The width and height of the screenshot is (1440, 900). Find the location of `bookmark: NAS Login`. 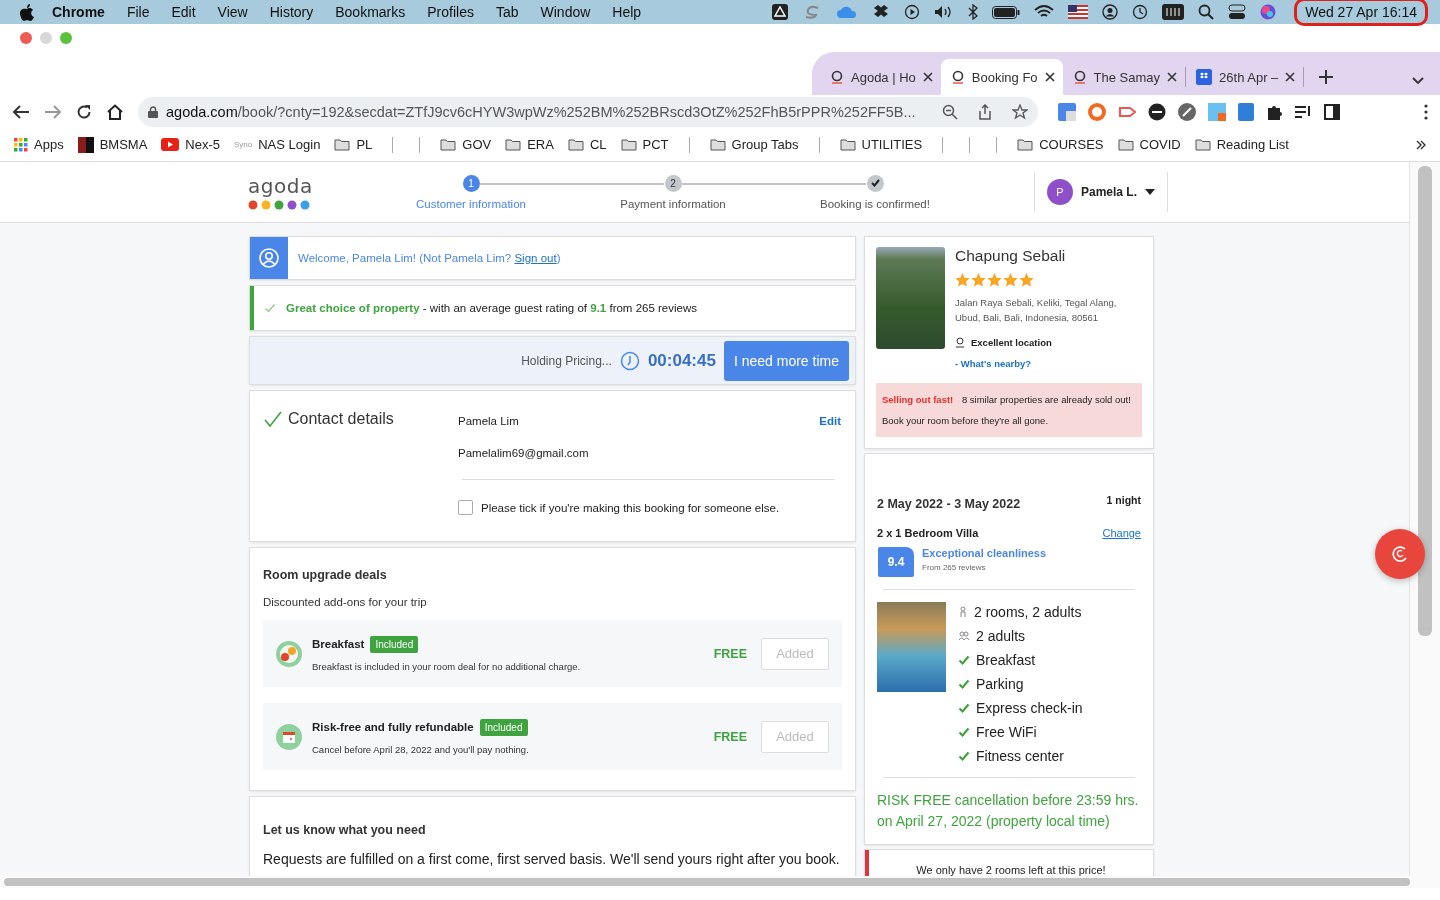

bookmark: NAS Login is located at coordinates (289, 144).